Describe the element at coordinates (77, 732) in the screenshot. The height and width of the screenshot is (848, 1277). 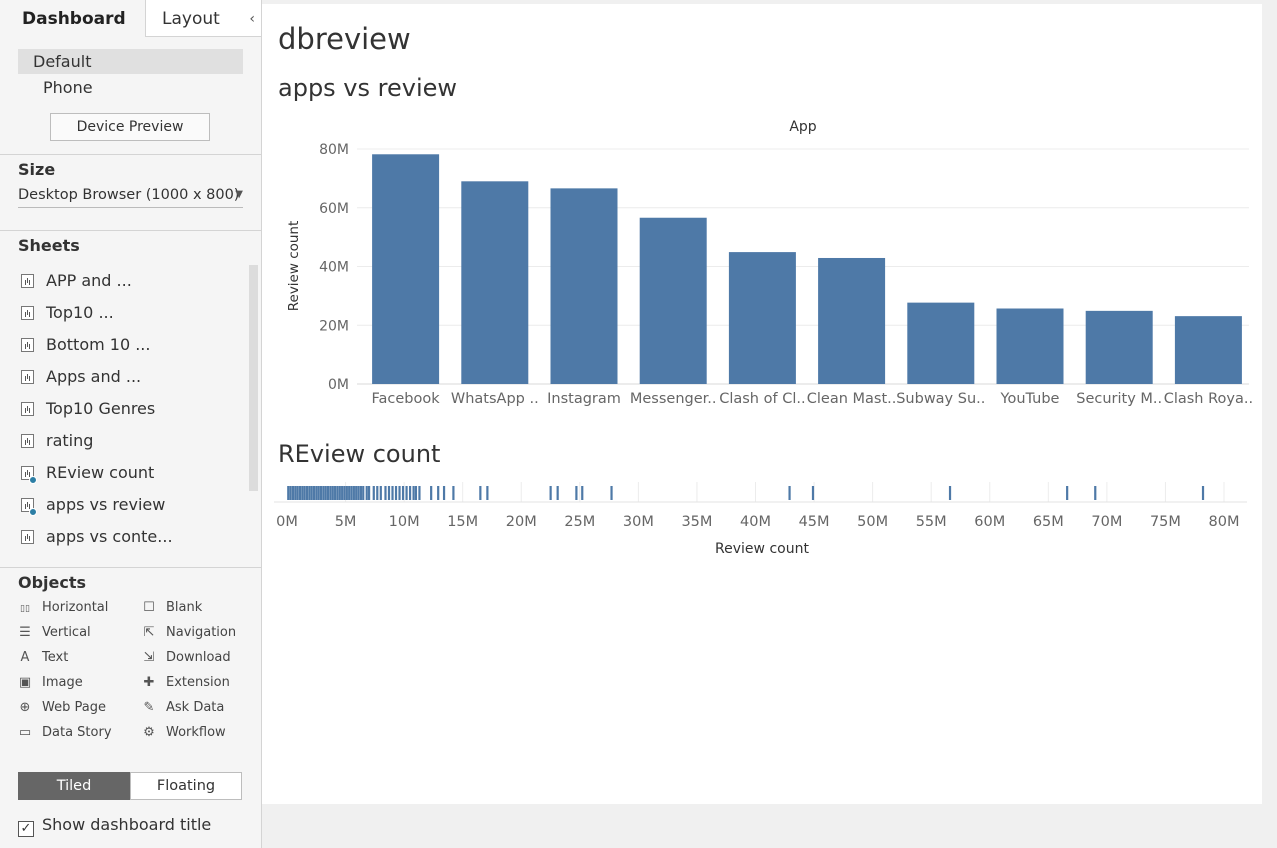
I see `object-label: Data Story` at that location.